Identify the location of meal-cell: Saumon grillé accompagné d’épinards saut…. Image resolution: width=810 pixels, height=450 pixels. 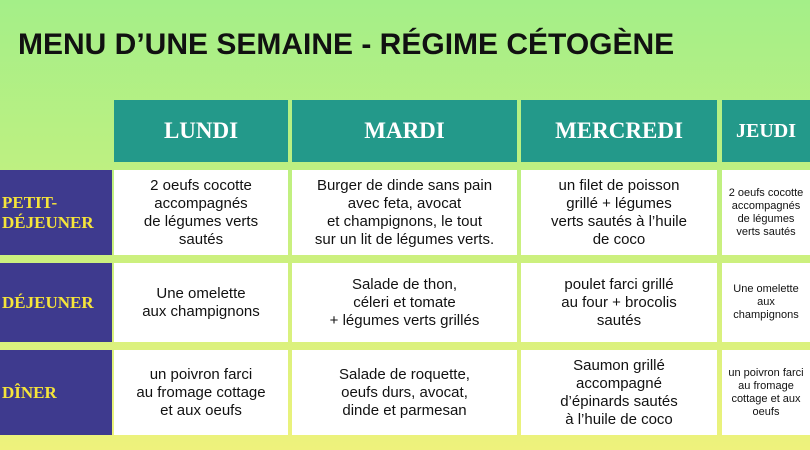
(619, 392).